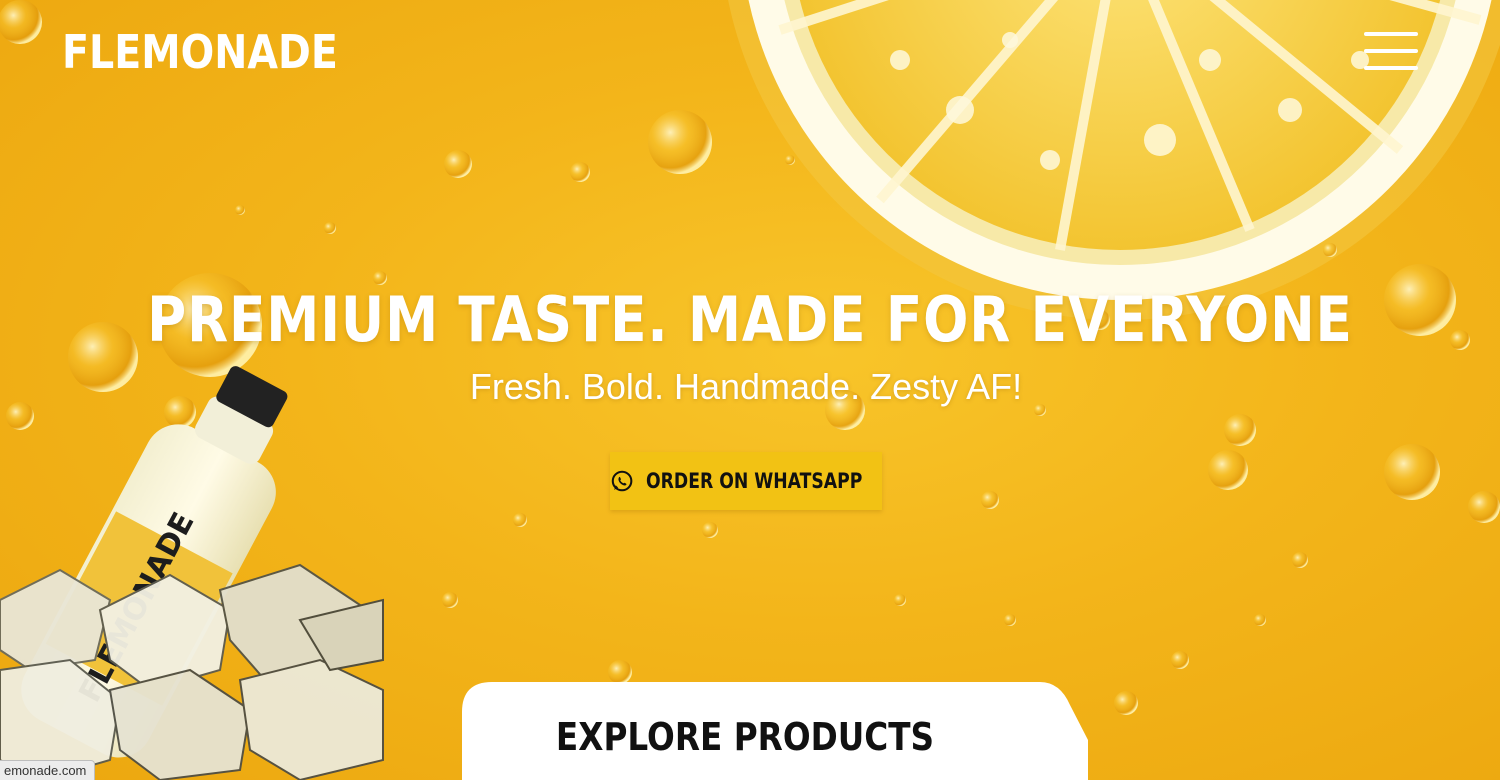 The height and width of the screenshot is (780, 1500). Describe the element at coordinates (746, 386) in the screenshot. I see `hero-subheadline: Fresh. Bold. Handmade. Zesty AF!` at that location.